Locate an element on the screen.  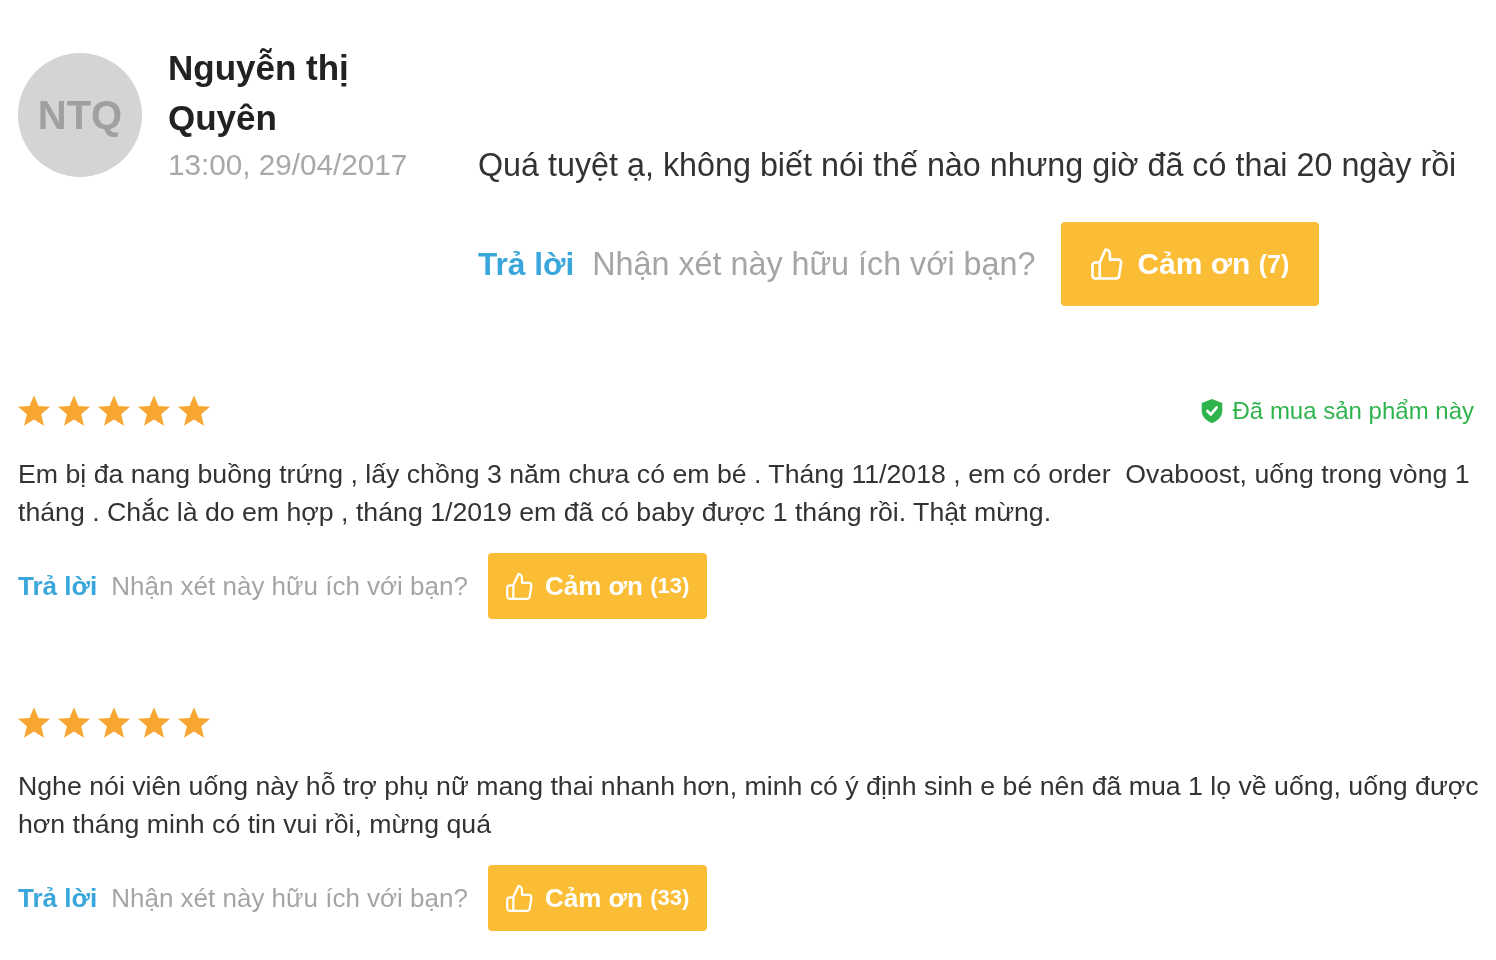
review-text: Em bị đa nang buồng trứng , lấy chồng 3 năm chưa có em bé . Tháng 11/2018 , em có order Ovaboost, uống trong vòng 1 tháng . Chắc là do em hợp , tháng 1/2019 em đã có baby được 1 tháng rồi. Thật mừng. is located at coordinates (744, 493).